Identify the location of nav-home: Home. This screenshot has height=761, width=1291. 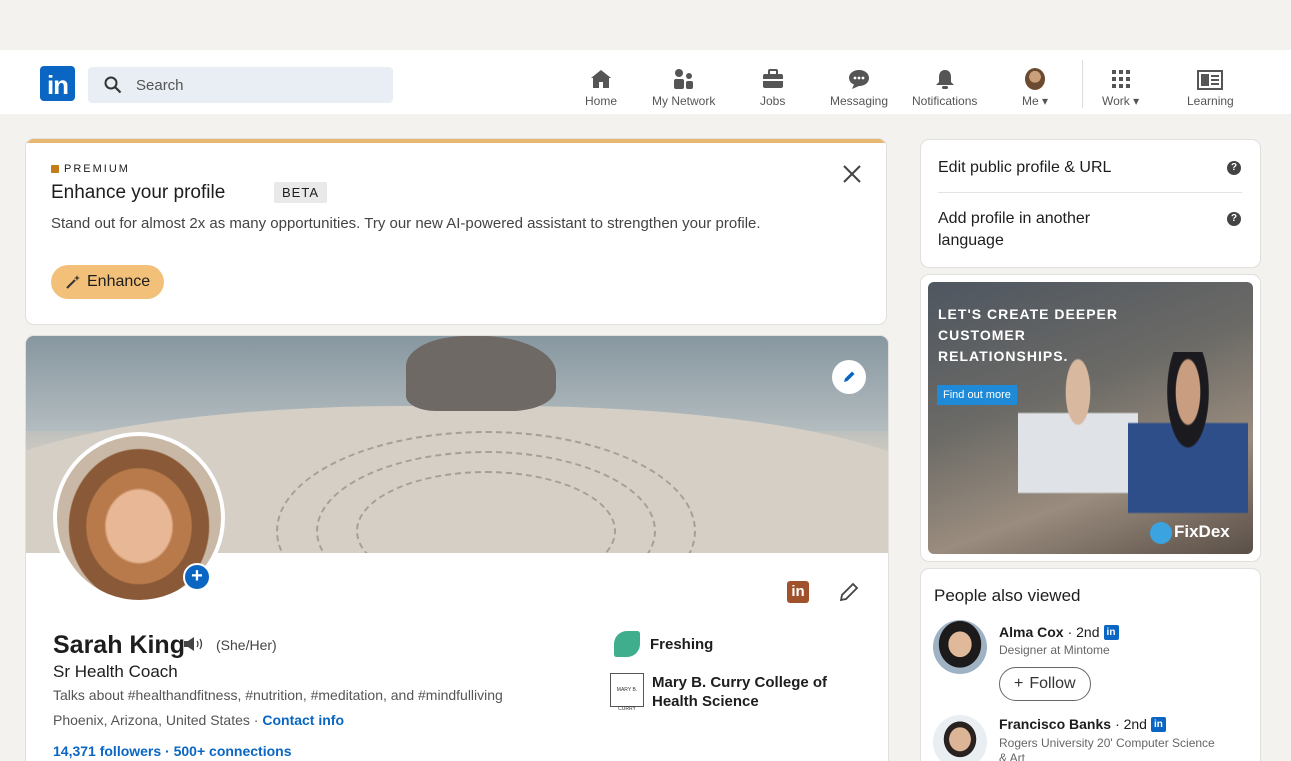
(601, 87).